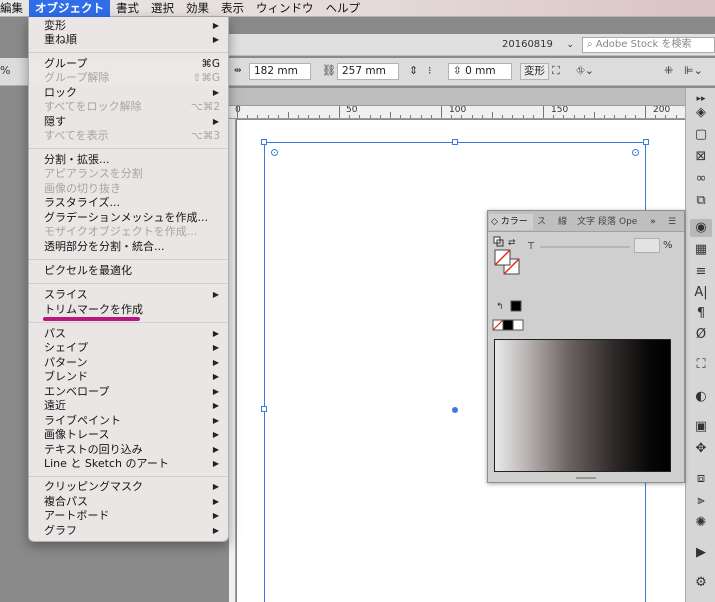  What do you see at coordinates (582, 405) in the screenshot?
I see `color-spectrum` at bounding box center [582, 405].